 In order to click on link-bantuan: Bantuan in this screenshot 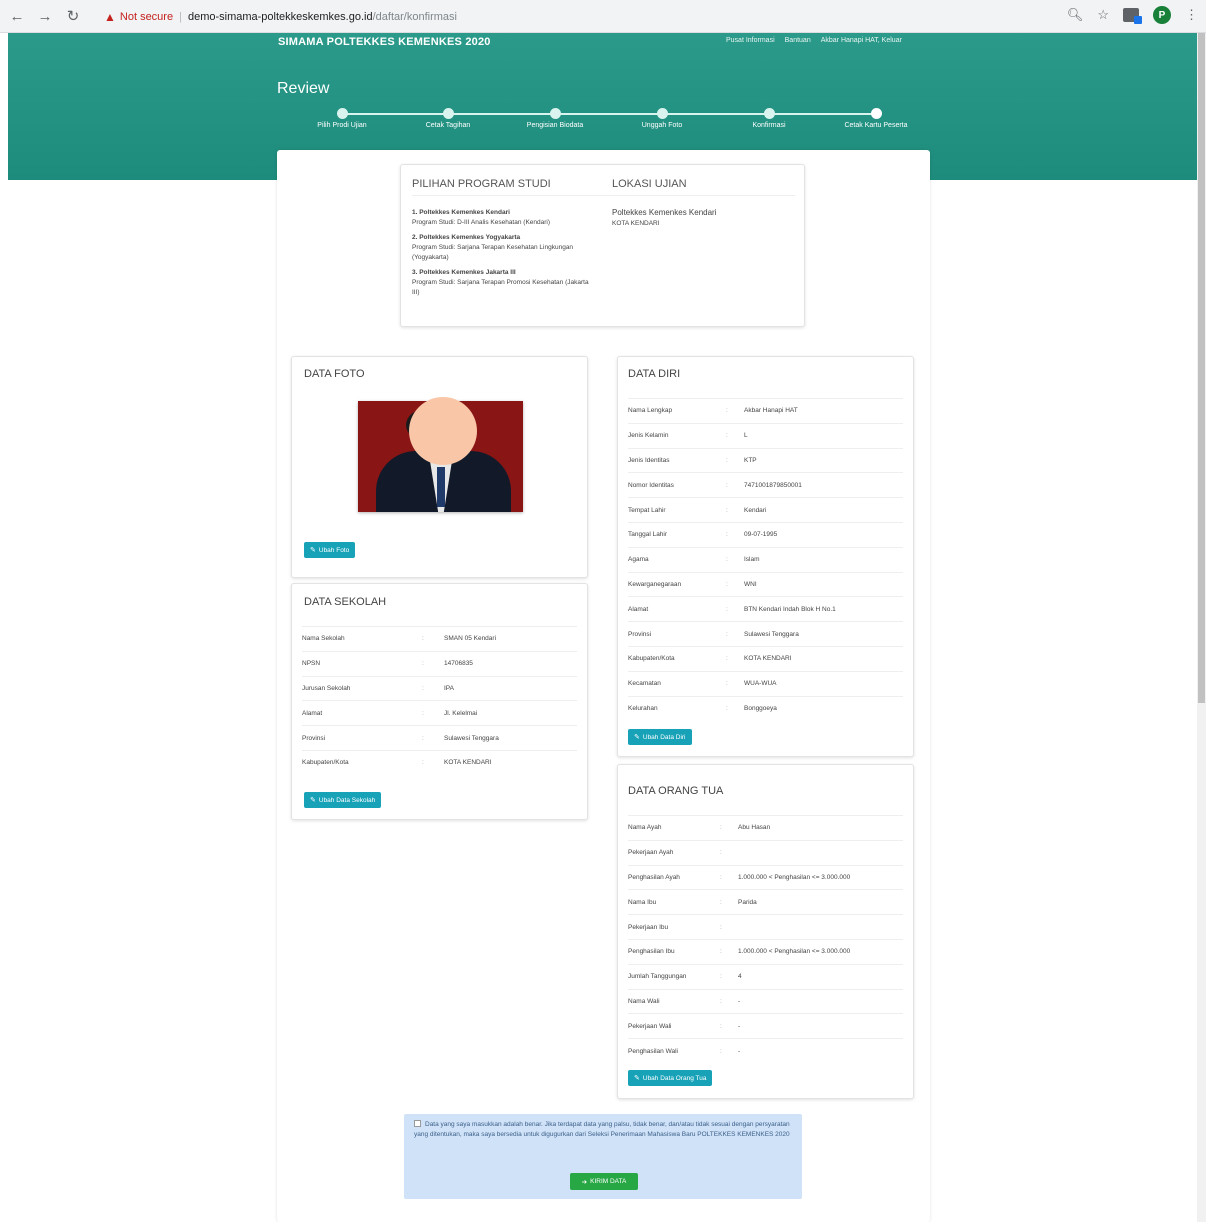, I will do `click(798, 40)`.